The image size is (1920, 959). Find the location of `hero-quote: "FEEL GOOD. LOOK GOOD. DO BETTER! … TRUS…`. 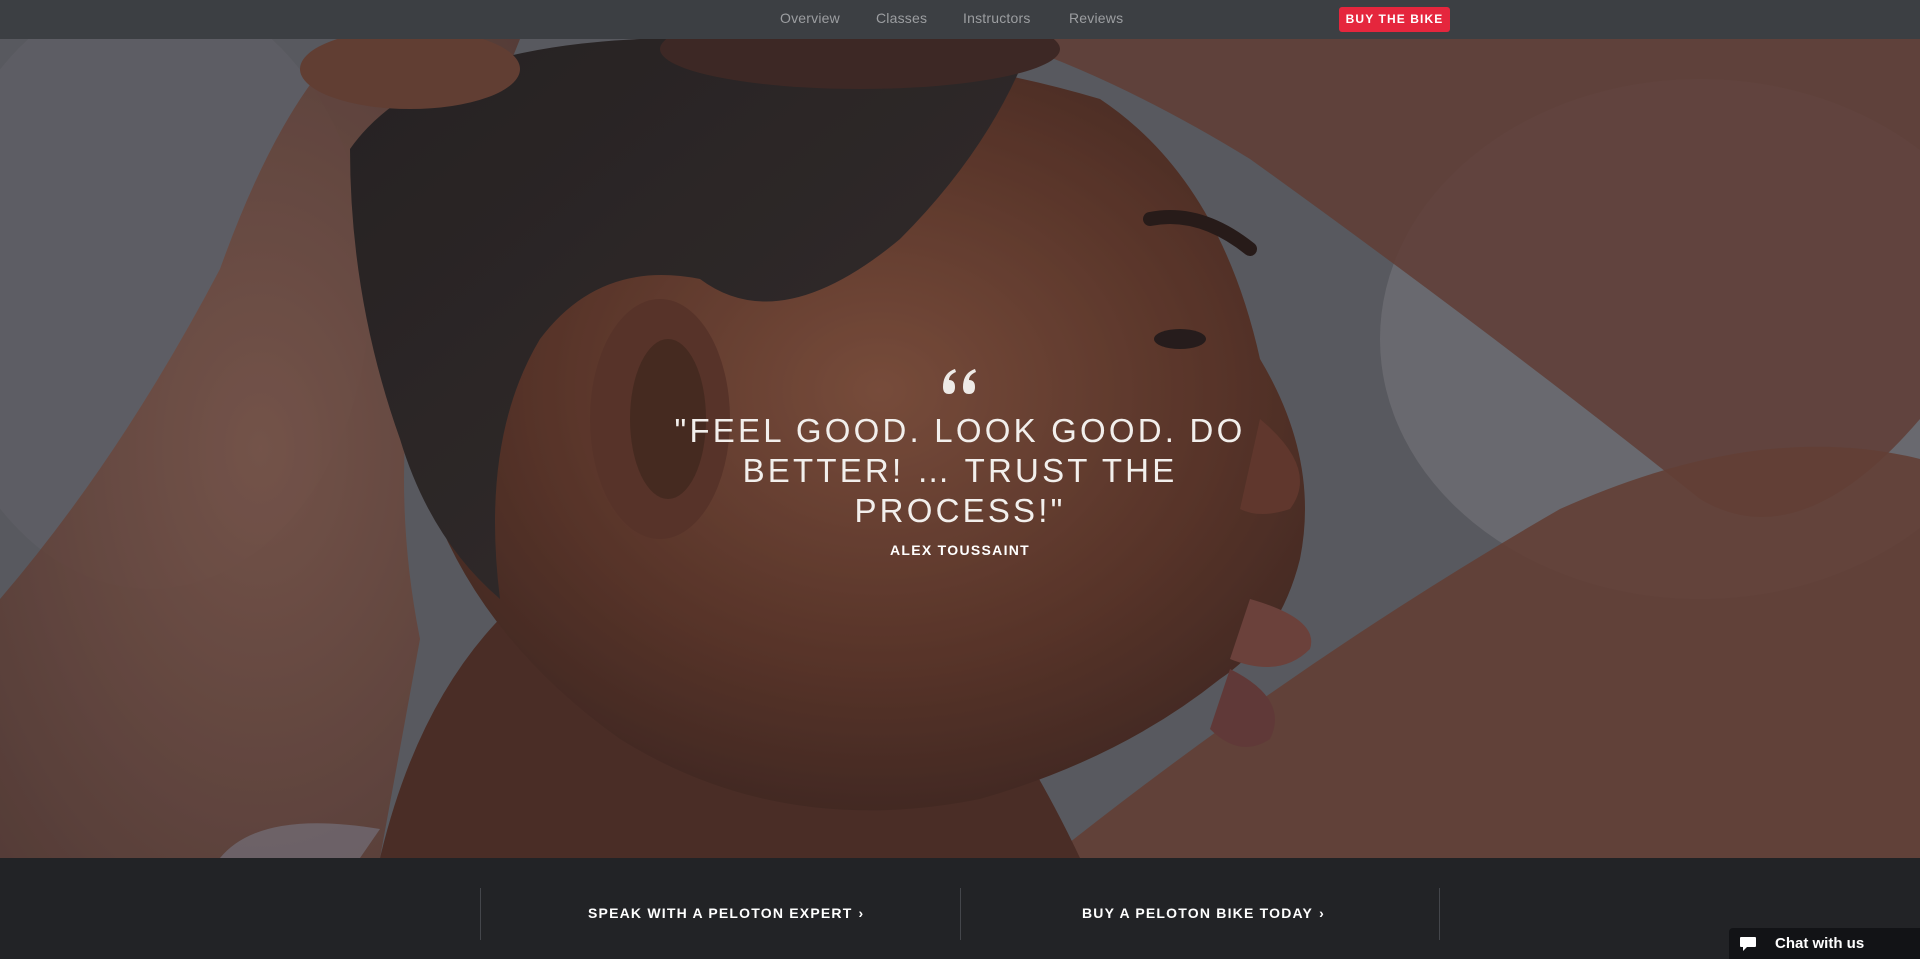

hero-quote: "FEEL GOOD. LOOK GOOD. DO BETTER! … TRUS… is located at coordinates (960, 470).